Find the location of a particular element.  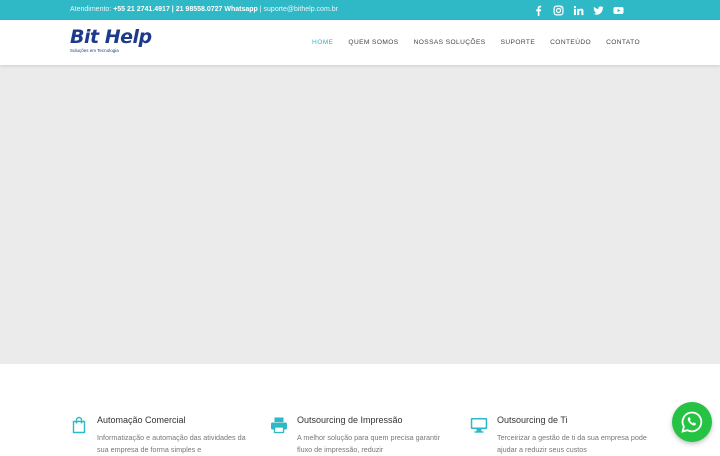

contact-label: Atendimento: is located at coordinates (91, 9).